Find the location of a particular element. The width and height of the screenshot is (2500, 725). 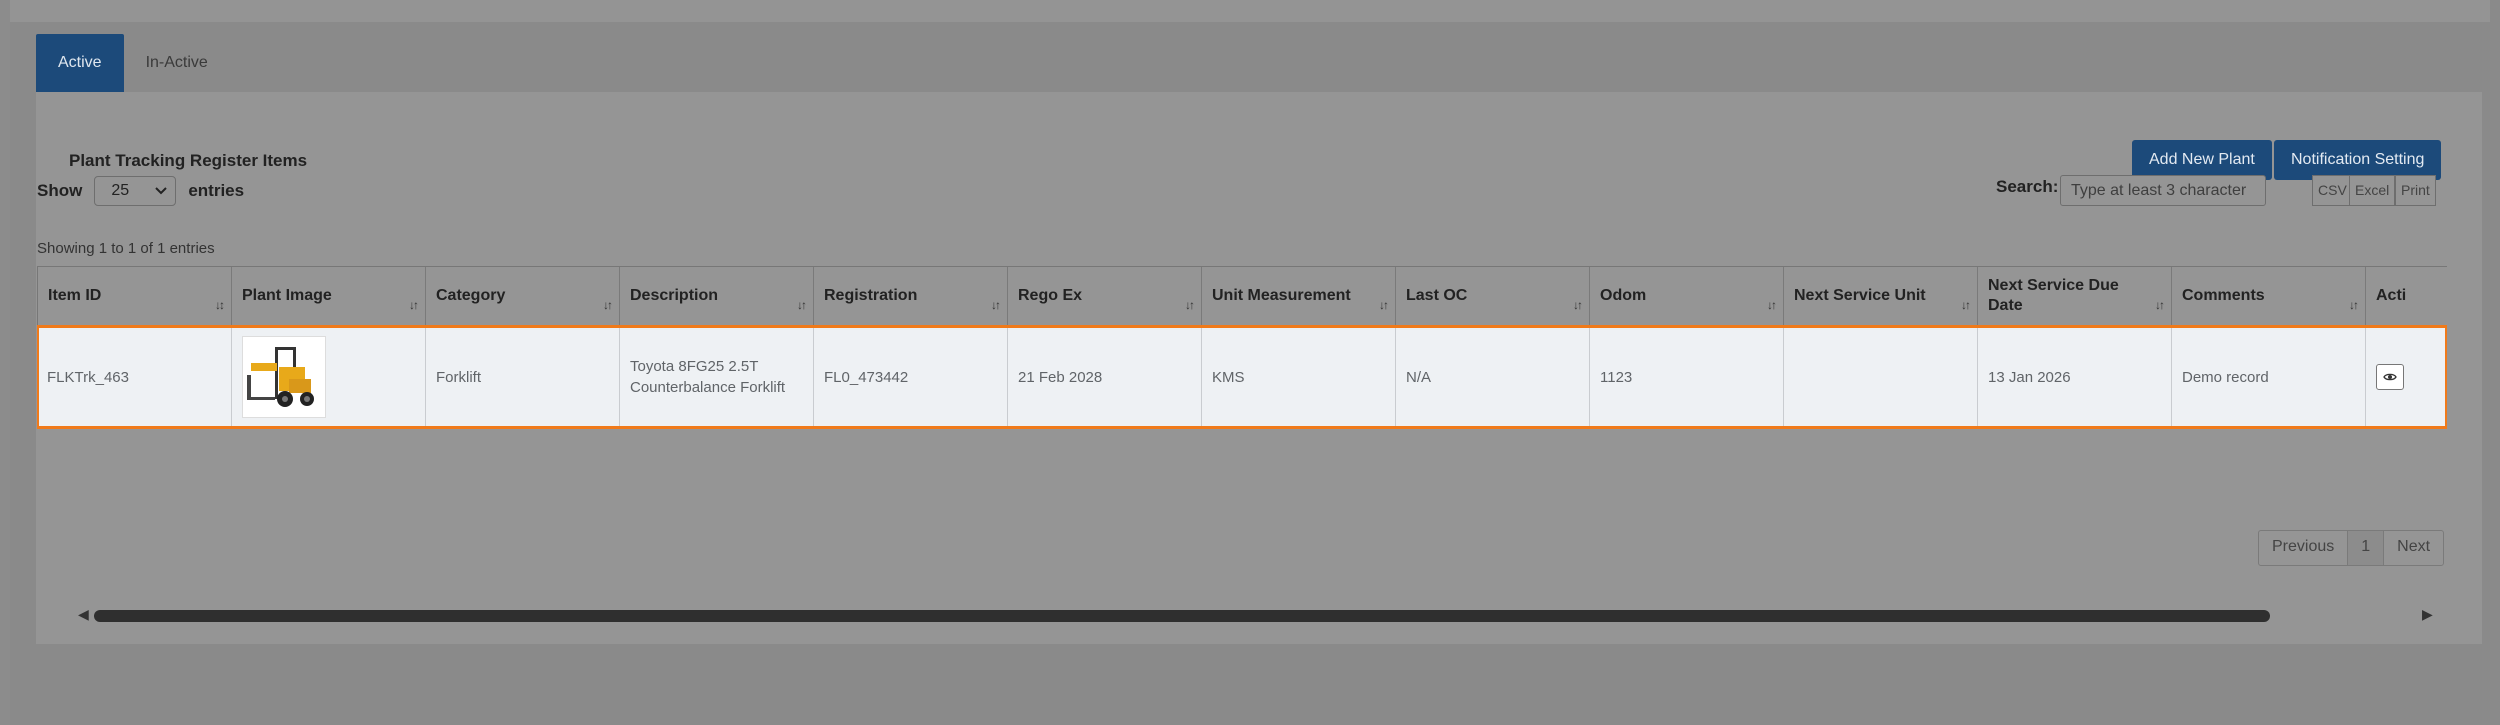

column-header-category: Category ↓↑ is located at coordinates (522, 296).